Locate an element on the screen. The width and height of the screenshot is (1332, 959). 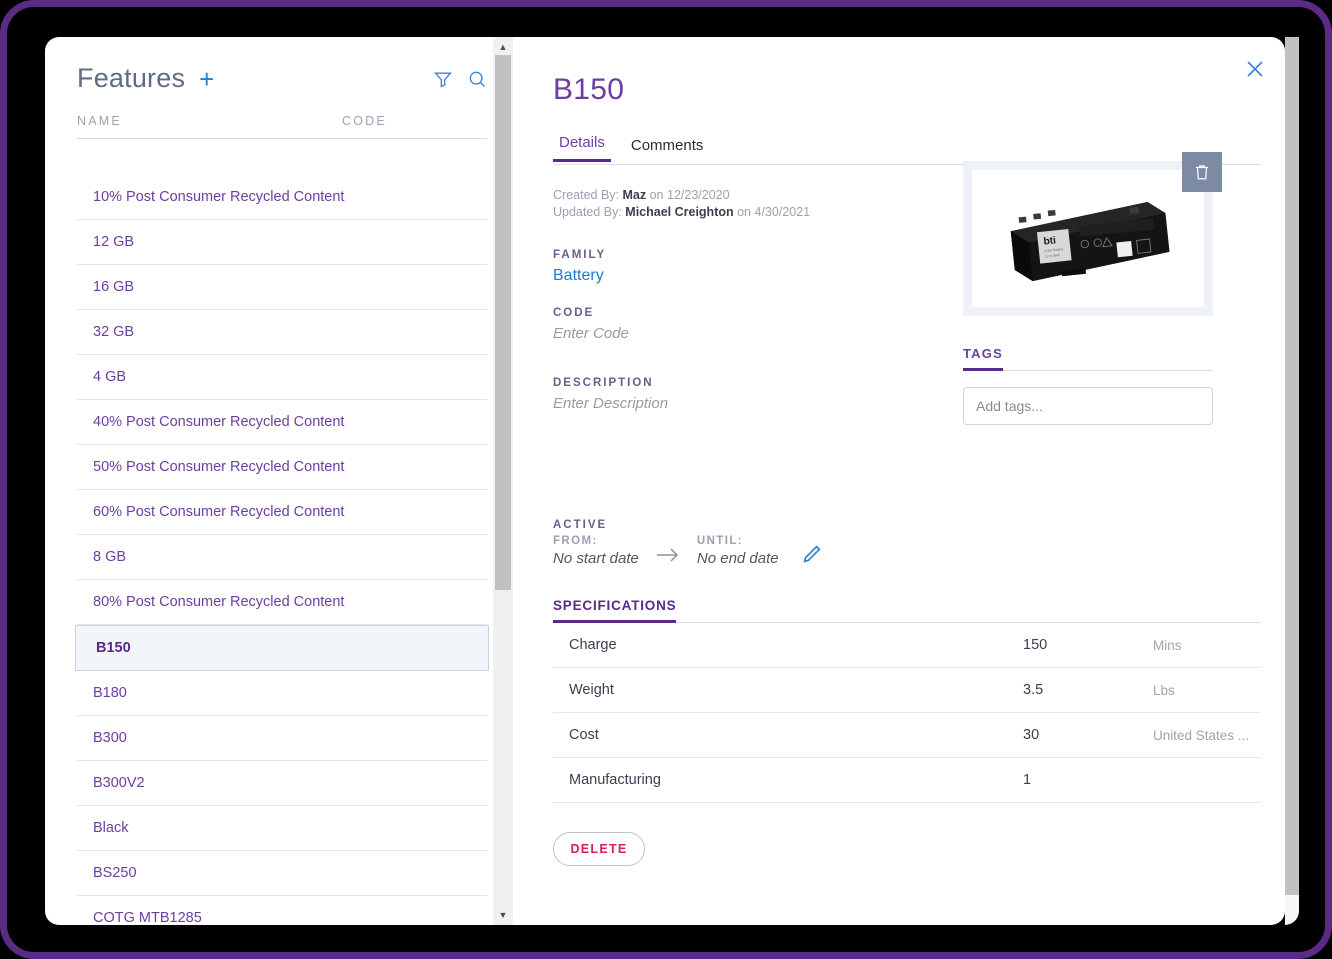
active-from-value: No start date is located at coordinates (596, 558).